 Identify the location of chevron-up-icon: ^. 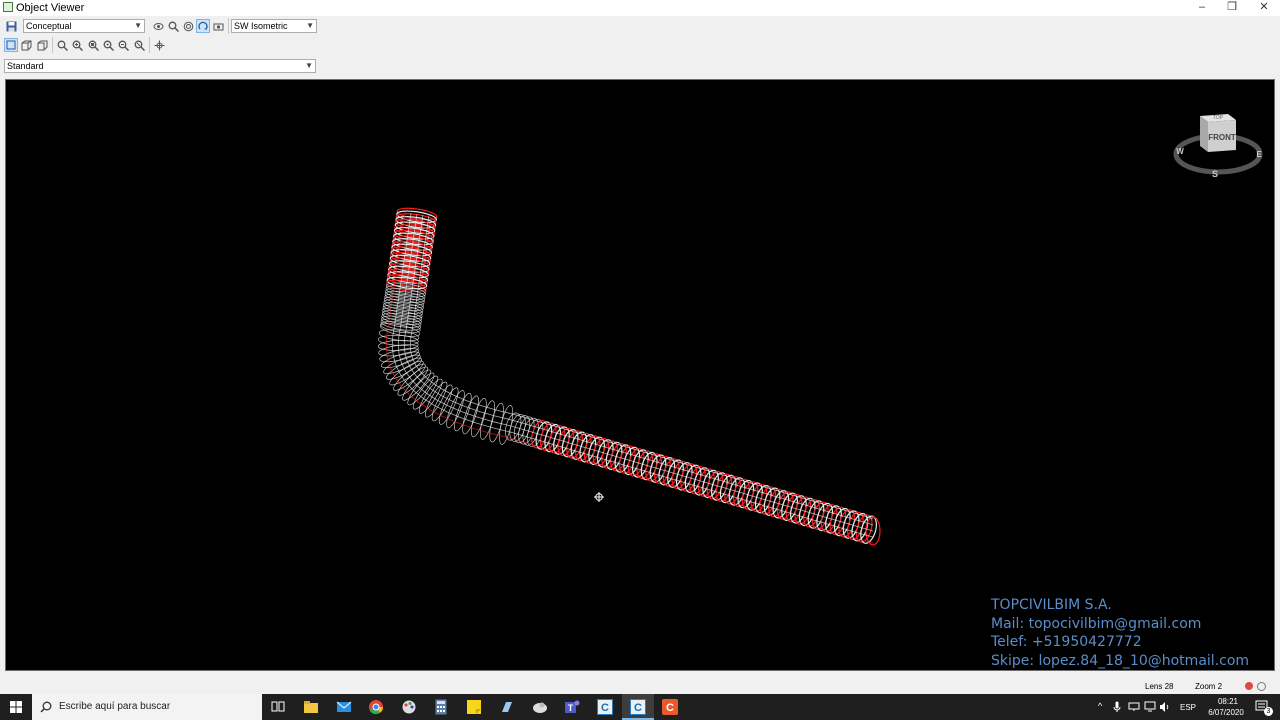
(1100, 706).